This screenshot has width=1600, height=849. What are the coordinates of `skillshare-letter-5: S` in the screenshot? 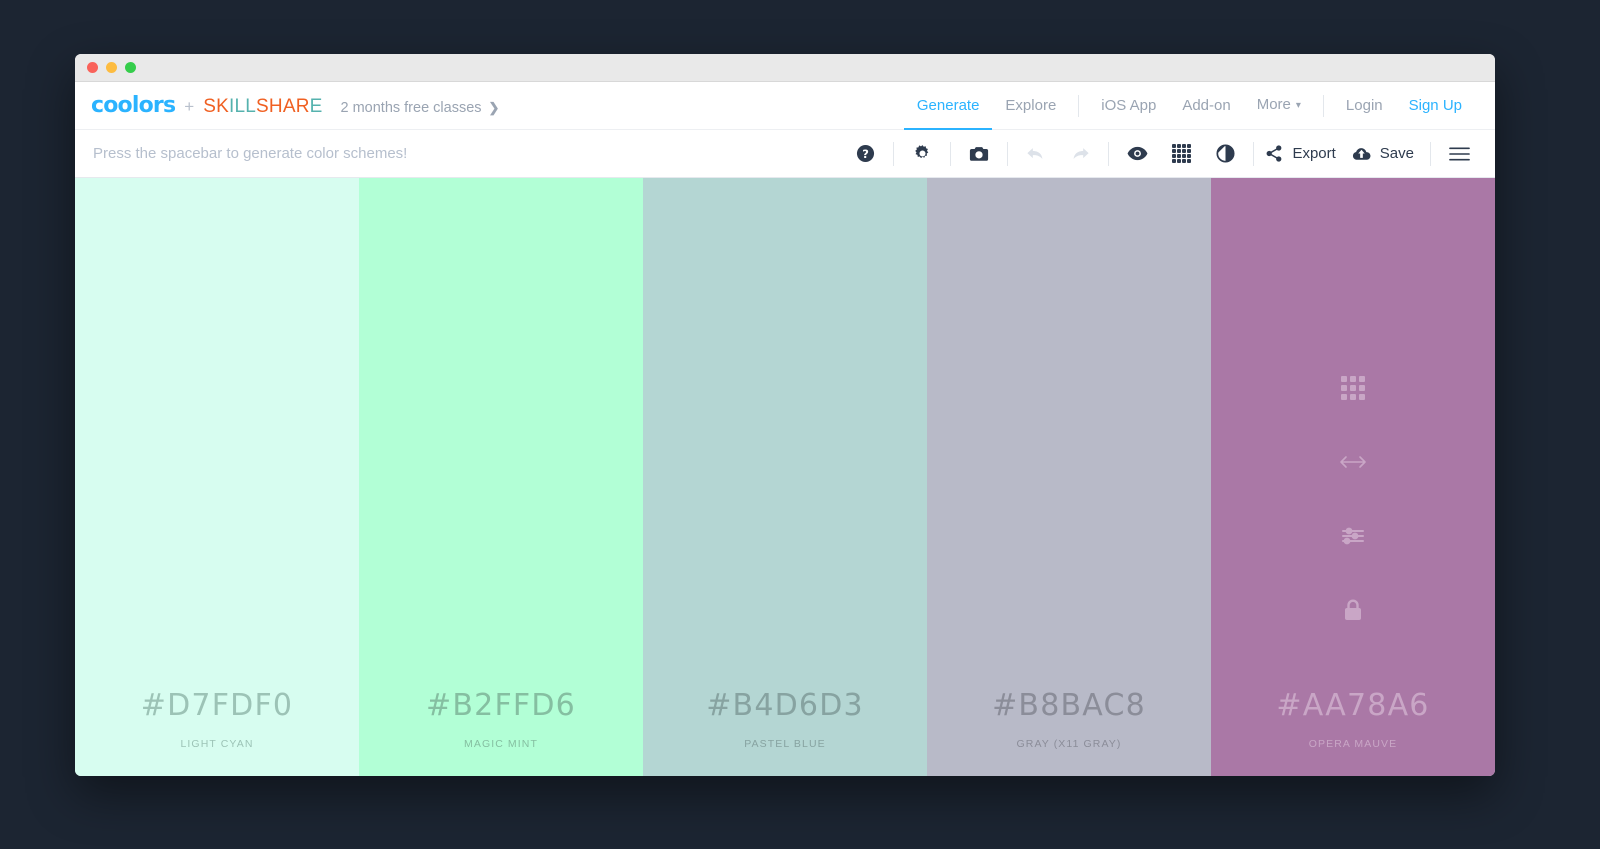 It's located at (262, 106).